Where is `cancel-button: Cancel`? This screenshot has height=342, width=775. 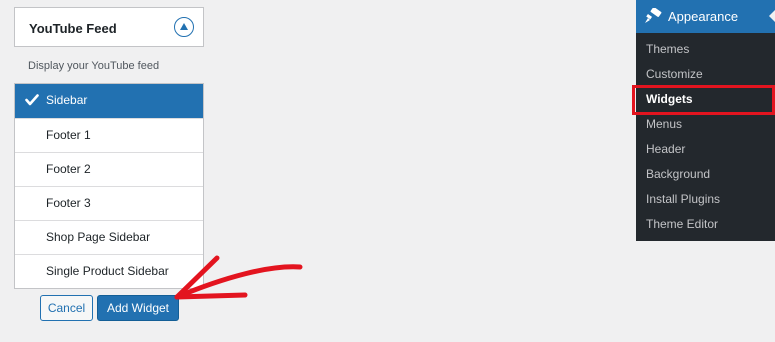
cancel-button: Cancel is located at coordinates (66, 308).